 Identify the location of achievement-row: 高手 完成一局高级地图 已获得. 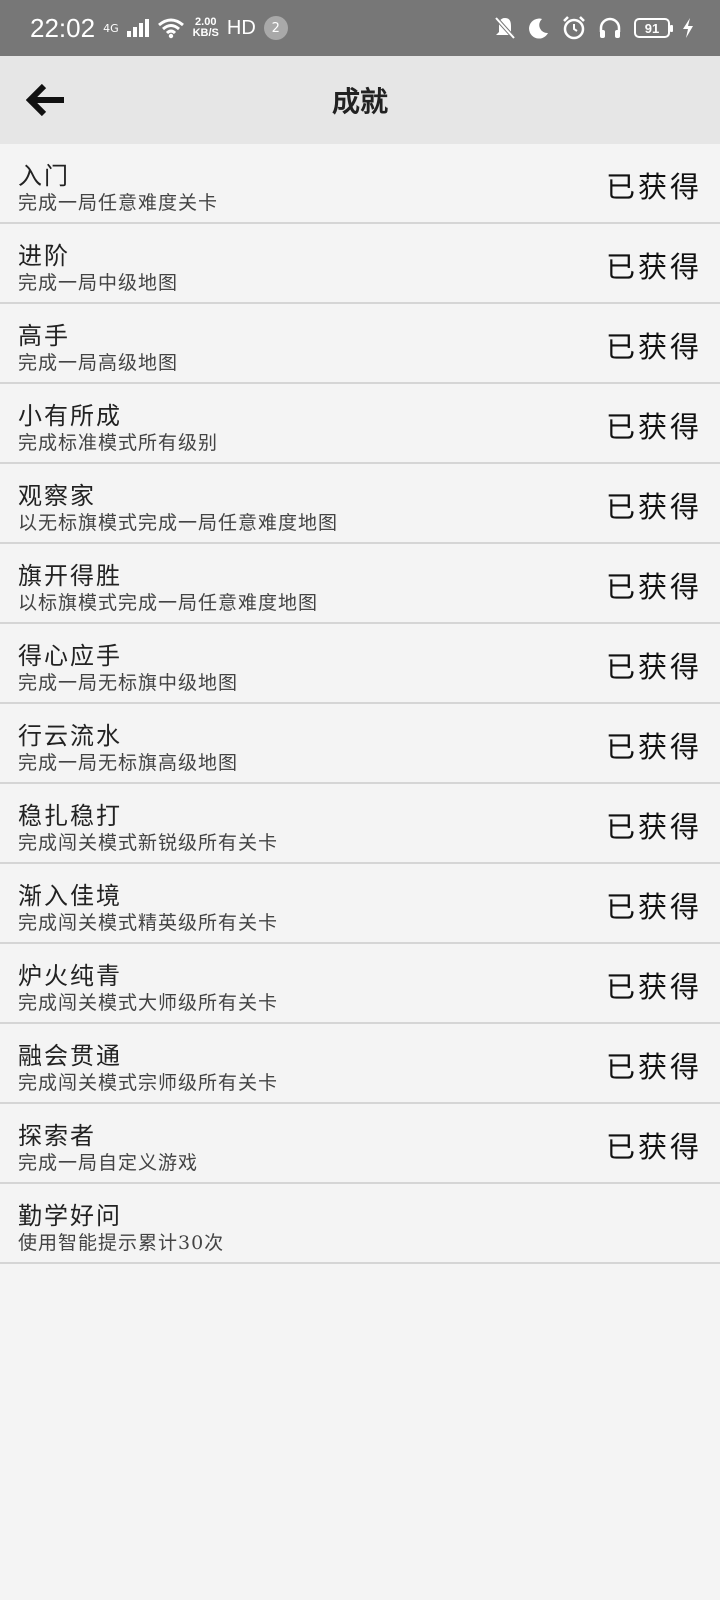
(360, 344).